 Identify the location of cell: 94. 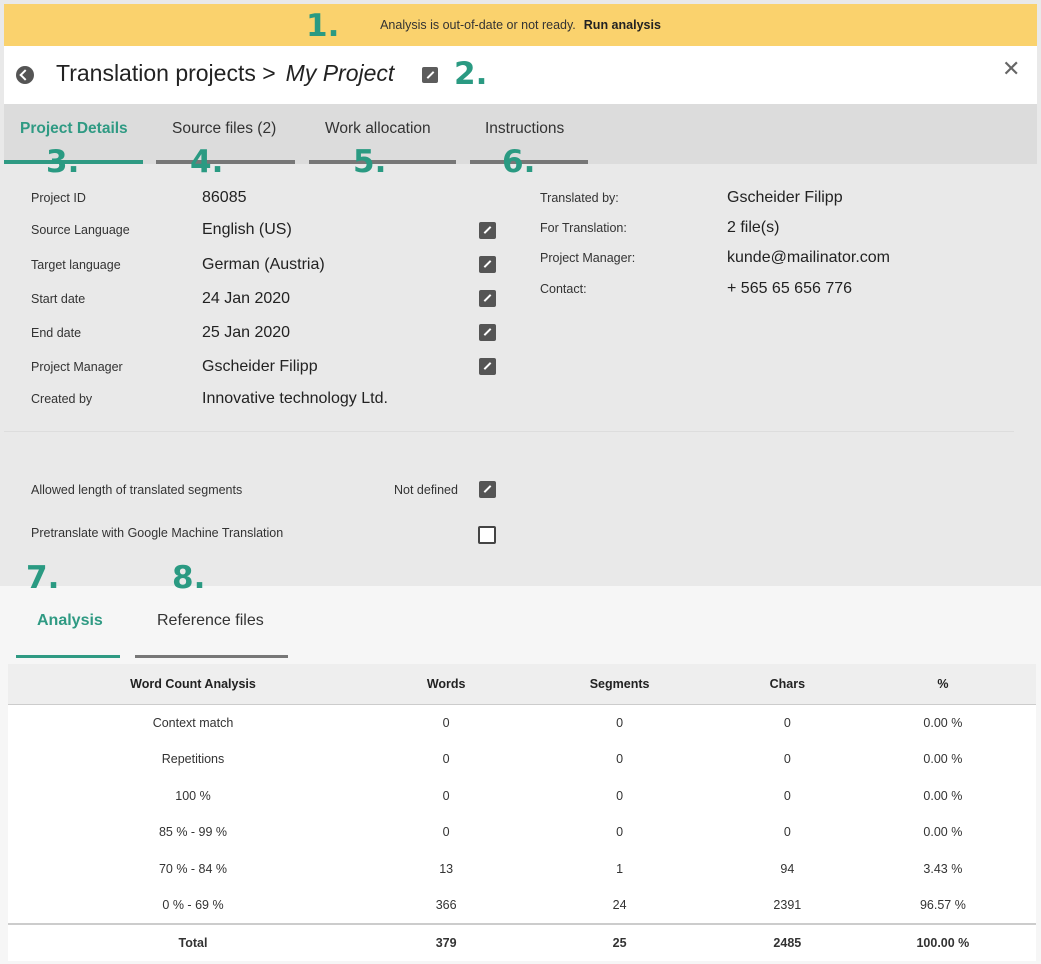
(787, 869).